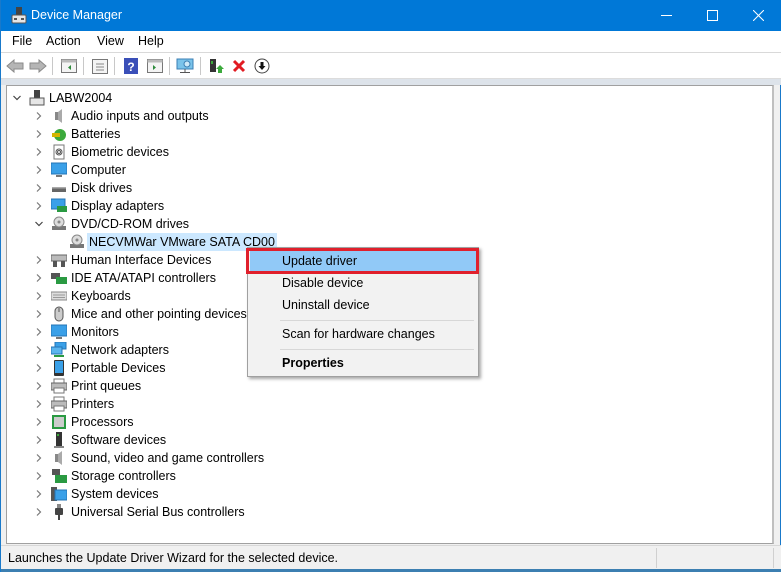 The width and height of the screenshot is (781, 572). Describe the element at coordinates (118, 368) in the screenshot. I see `tree-item-label: Portable Devices` at that location.